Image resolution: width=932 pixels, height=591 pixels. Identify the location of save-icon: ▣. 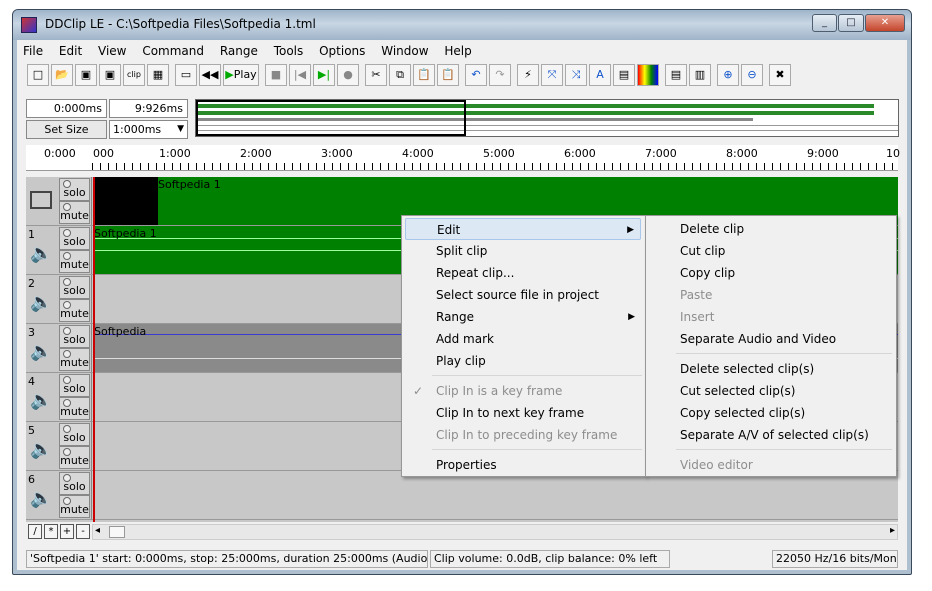
(86, 75).